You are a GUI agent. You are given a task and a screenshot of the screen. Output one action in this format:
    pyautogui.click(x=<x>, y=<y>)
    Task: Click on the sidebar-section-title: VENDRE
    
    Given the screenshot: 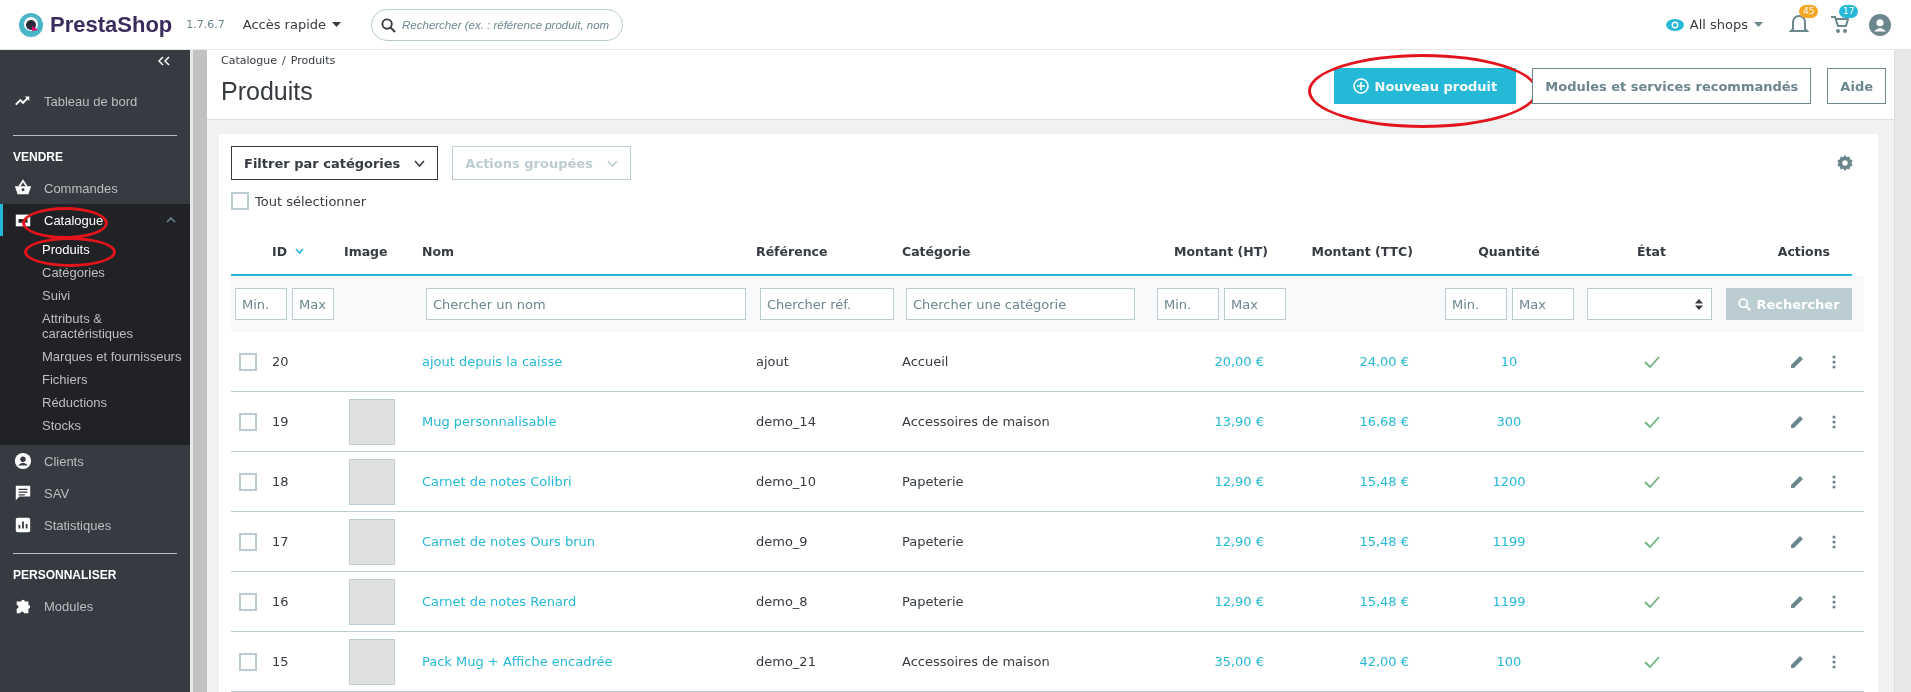 What is the action you would take?
    pyautogui.click(x=95, y=153)
    